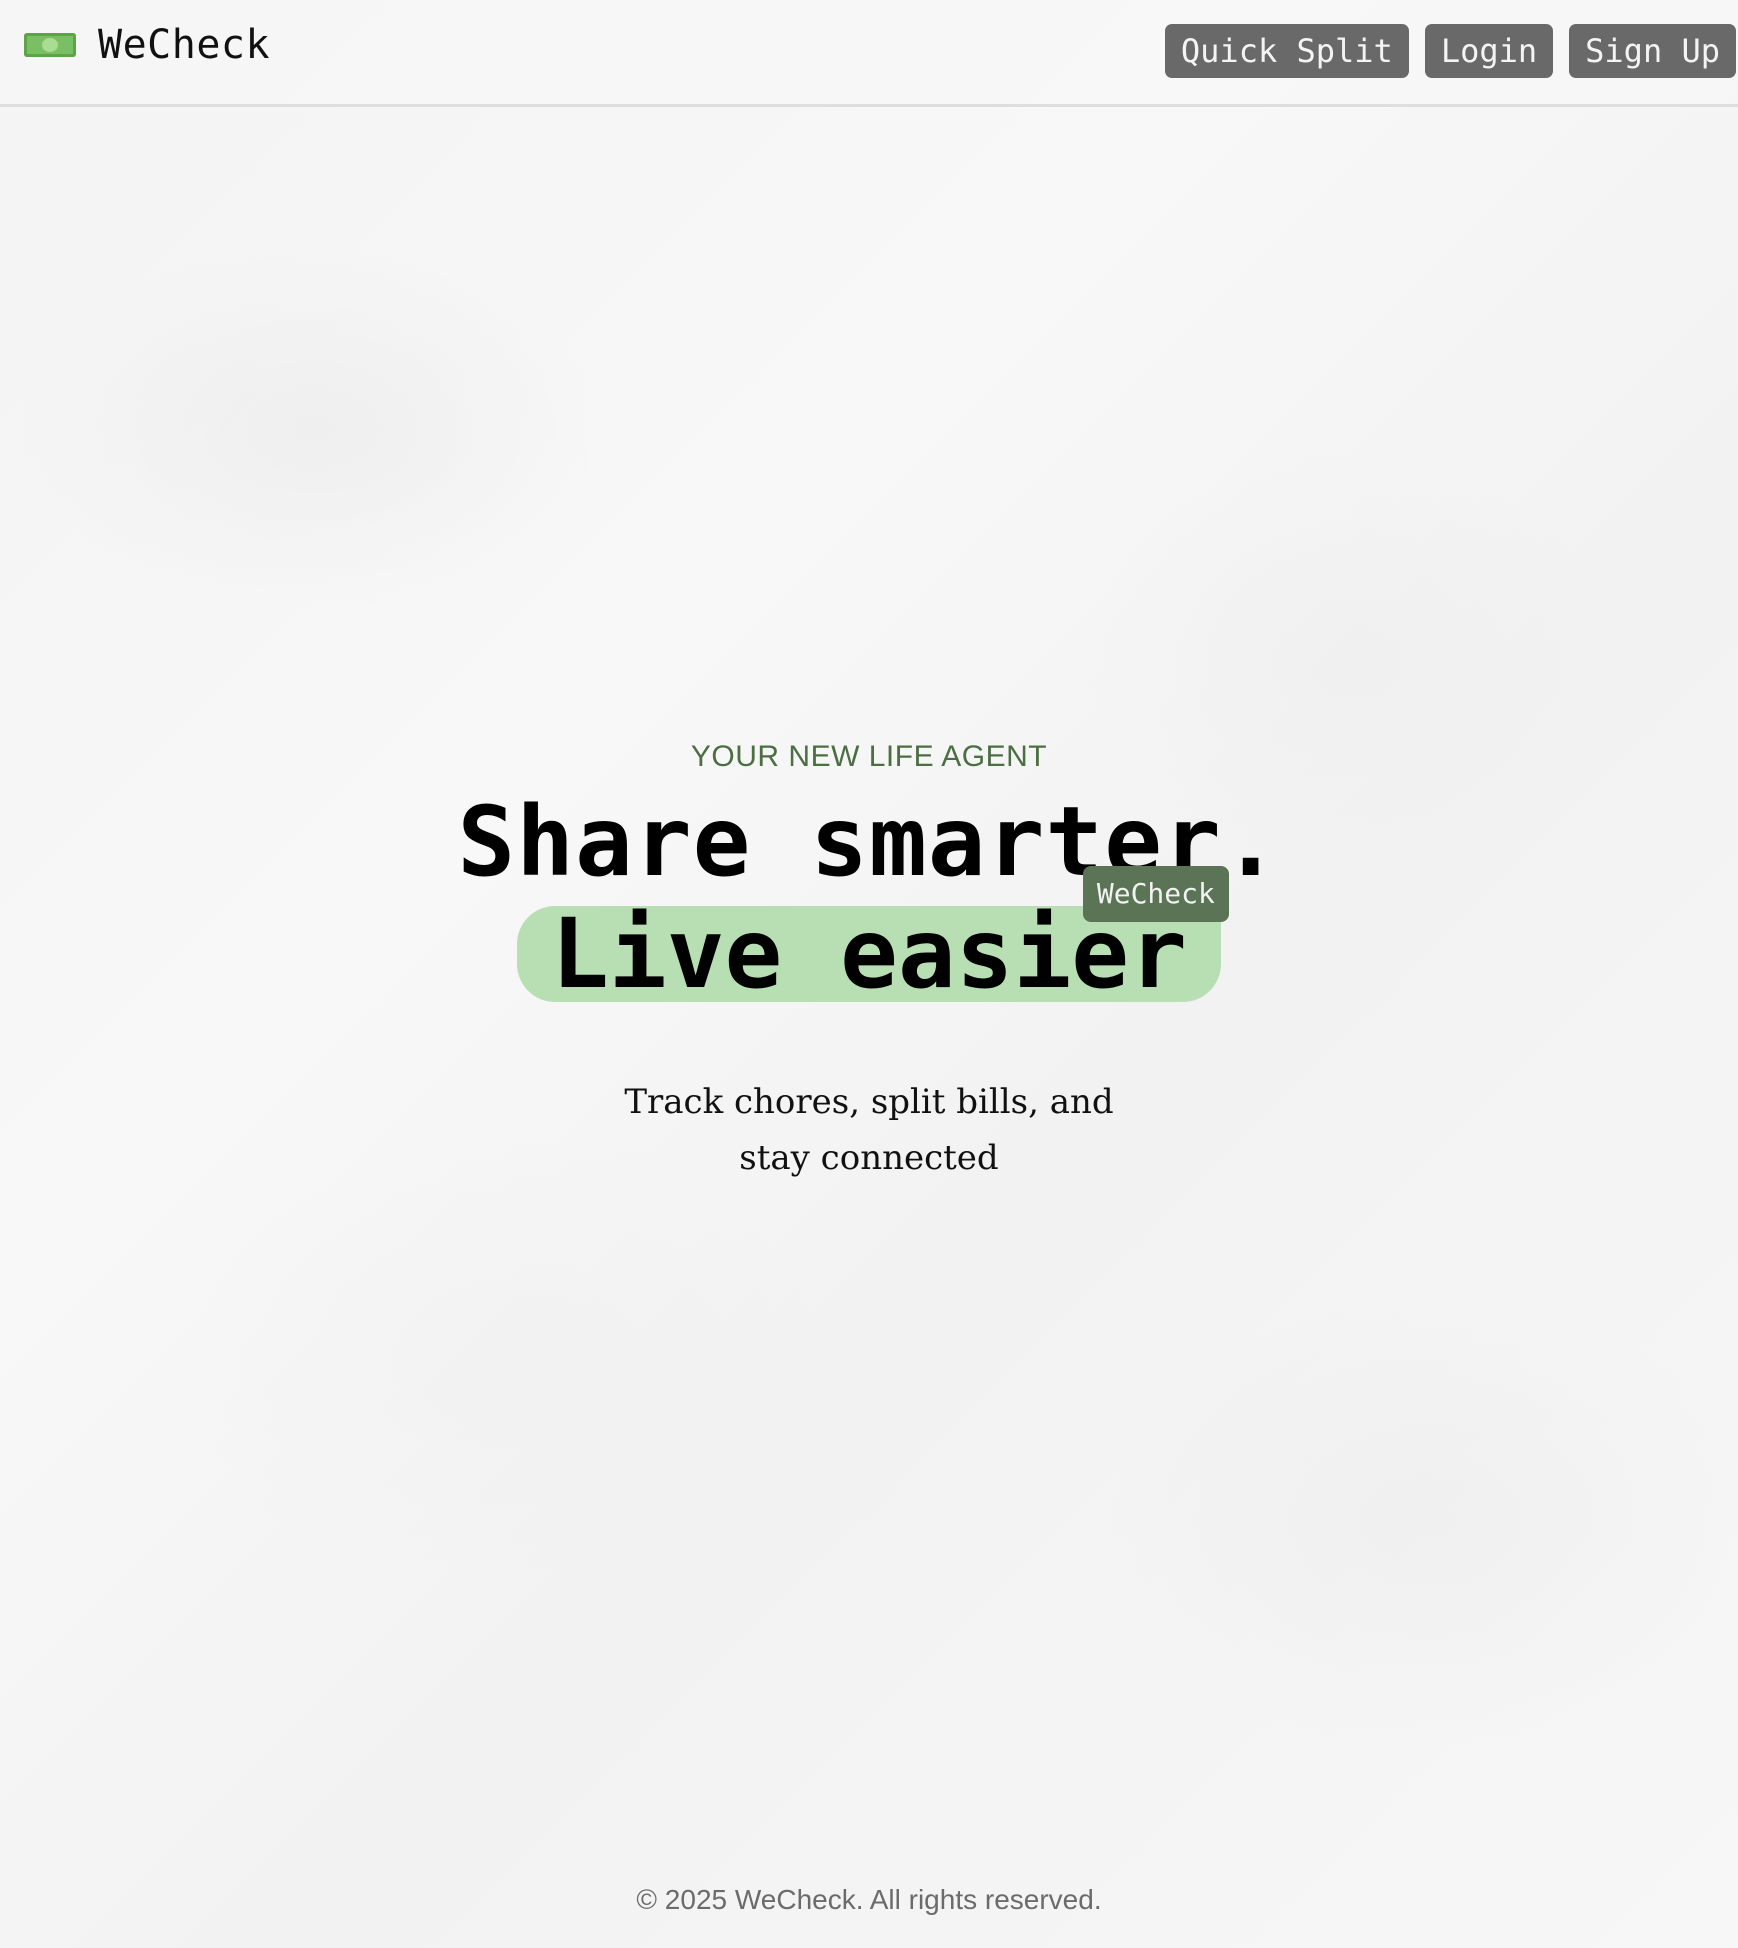 The width and height of the screenshot is (1738, 1948). What do you see at coordinates (1652, 51) in the screenshot?
I see `sign-up-button: Sign Up` at bounding box center [1652, 51].